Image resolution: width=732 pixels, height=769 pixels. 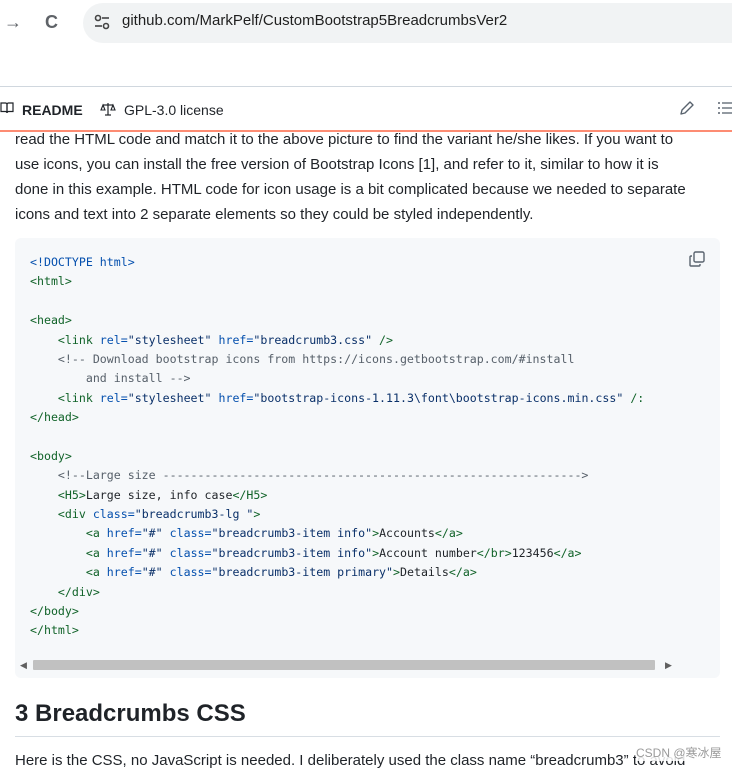 I want to click on code-line: <head>, so click(x=337, y=320).